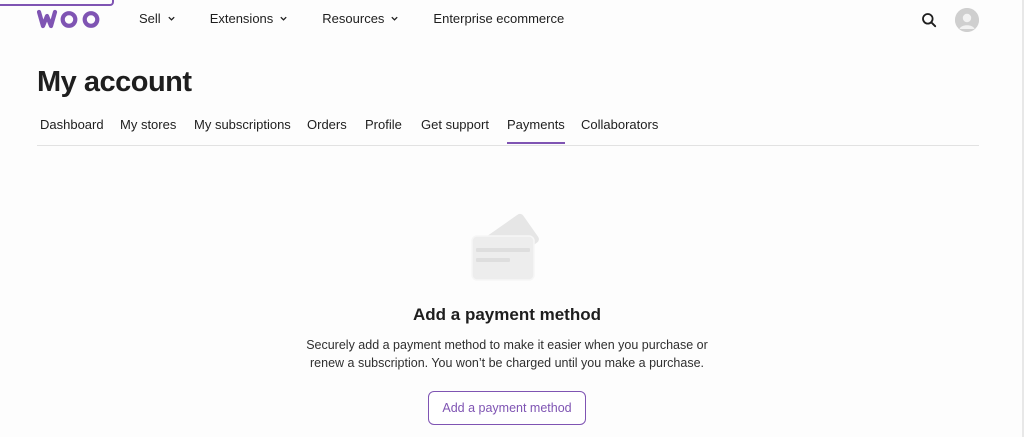 This screenshot has height=437, width=1024. What do you see at coordinates (619, 124) in the screenshot?
I see `tab-collaborators: Collaborators` at bounding box center [619, 124].